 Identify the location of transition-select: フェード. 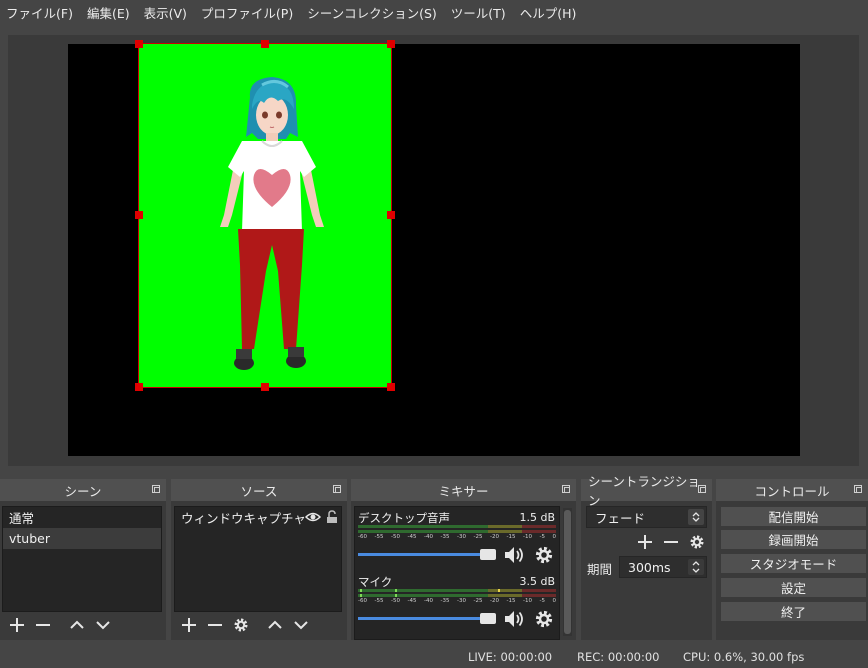
(646, 517).